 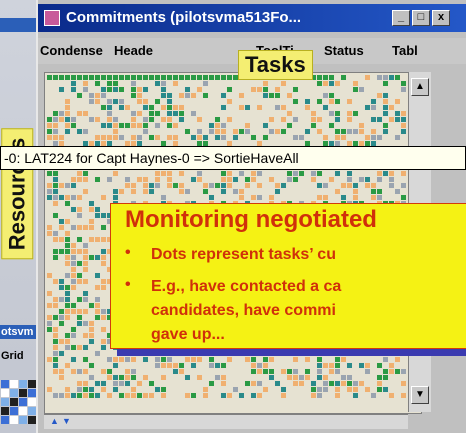 What do you see at coordinates (226, 421) in the screenshot?
I see `horizontal-scrollbar: ▲ ▼` at bounding box center [226, 421].